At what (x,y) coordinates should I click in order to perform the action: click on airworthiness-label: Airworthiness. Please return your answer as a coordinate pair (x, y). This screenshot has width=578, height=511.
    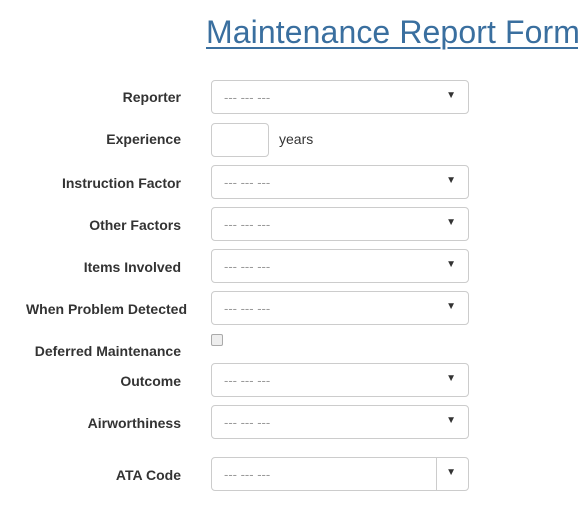
    Looking at the image, I should click on (134, 423).